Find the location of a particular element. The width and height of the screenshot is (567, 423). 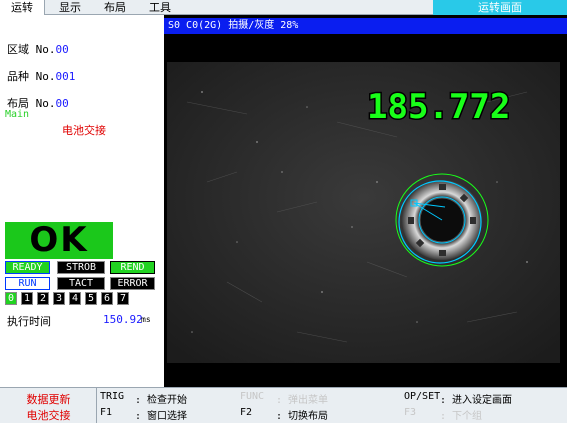

layout-value: 00 is located at coordinates (62, 103).